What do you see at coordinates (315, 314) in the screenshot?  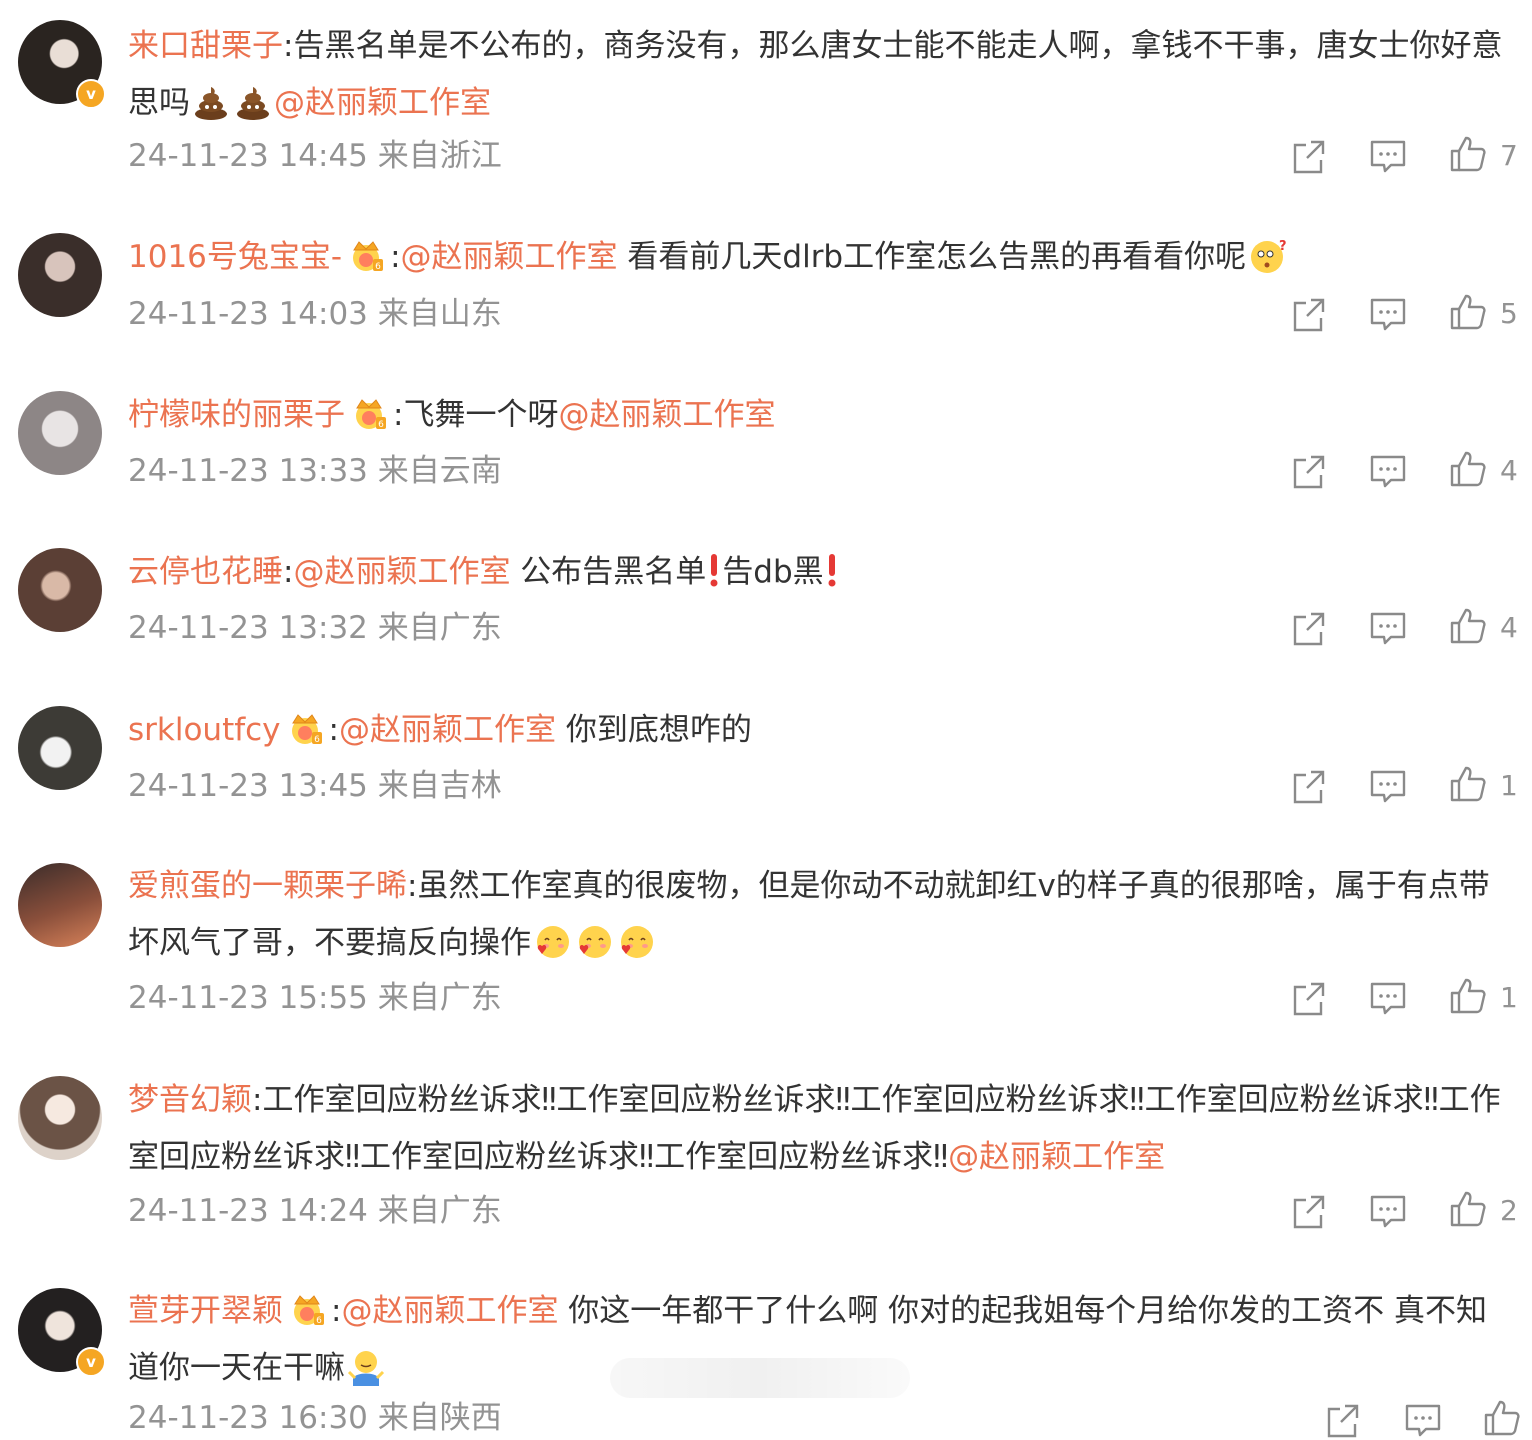 I see `comment-meta: 24-11-23 14:03 来自山东` at bounding box center [315, 314].